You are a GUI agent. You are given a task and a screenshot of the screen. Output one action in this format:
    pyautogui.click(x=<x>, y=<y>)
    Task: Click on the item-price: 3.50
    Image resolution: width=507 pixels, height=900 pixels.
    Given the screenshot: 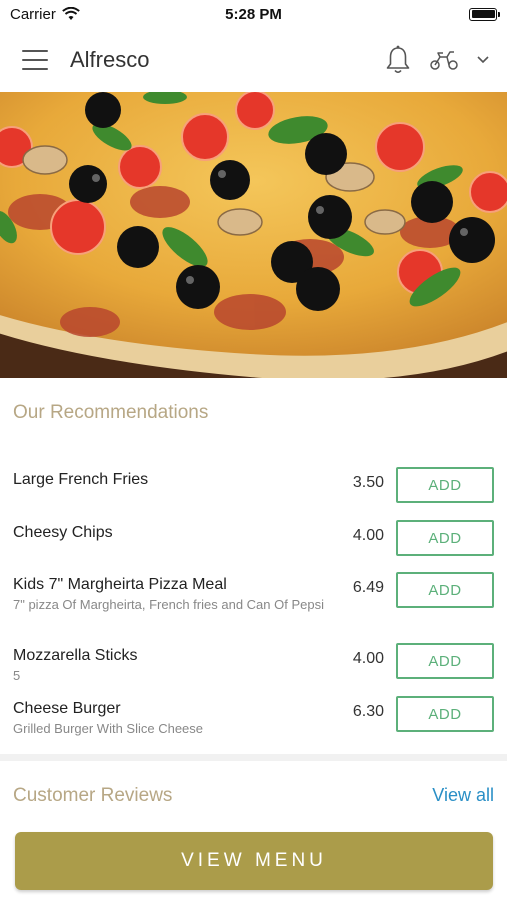 What is the action you would take?
    pyautogui.click(x=368, y=482)
    